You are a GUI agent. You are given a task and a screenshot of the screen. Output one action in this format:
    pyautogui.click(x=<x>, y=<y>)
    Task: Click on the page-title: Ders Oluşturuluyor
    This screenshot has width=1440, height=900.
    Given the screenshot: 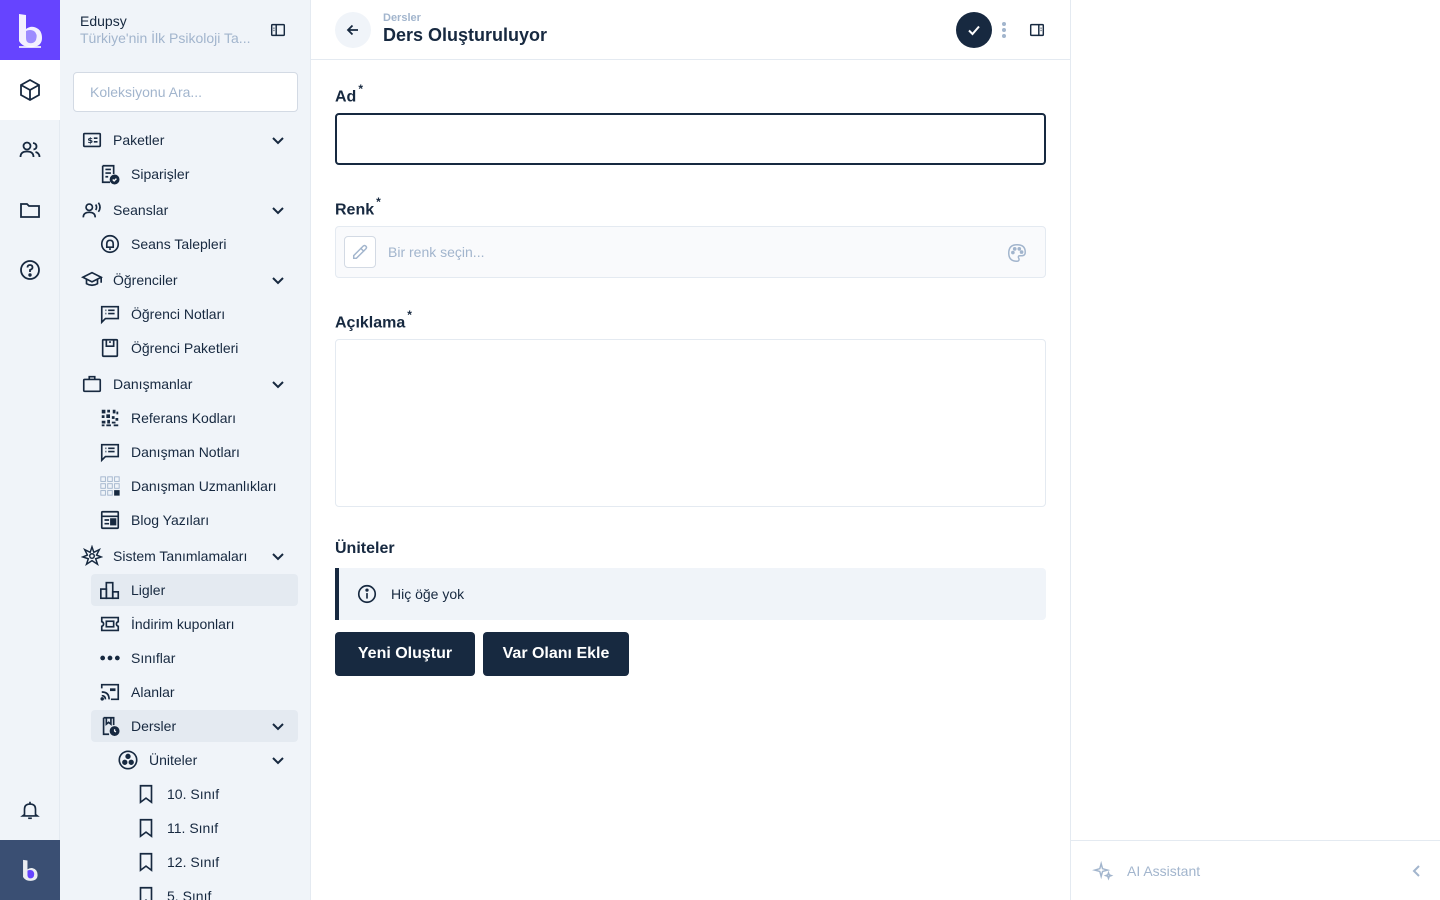 What is the action you would take?
    pyautogui.click(x=465, y=35)
    